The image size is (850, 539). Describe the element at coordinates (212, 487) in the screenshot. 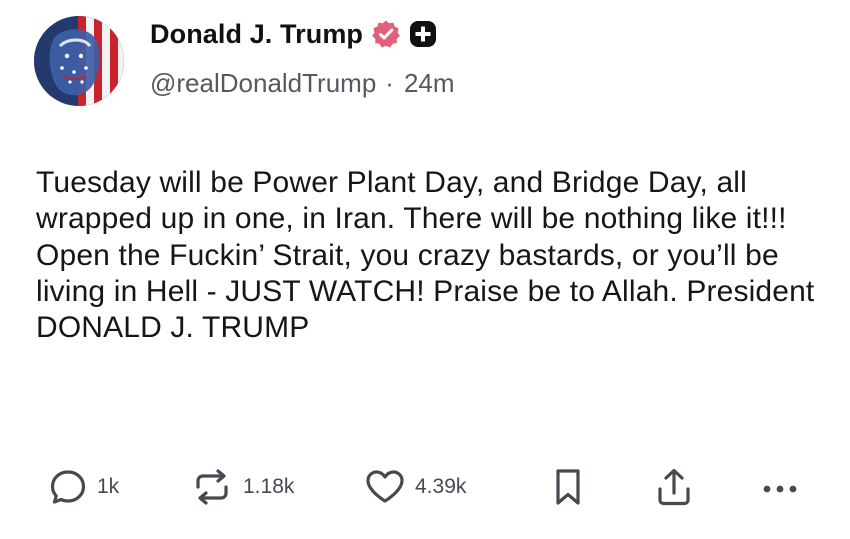

I see `repost-icon` at that location.